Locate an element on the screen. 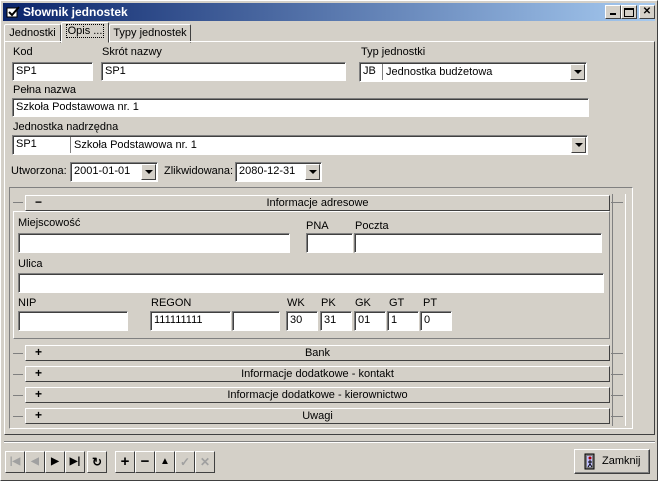 This screenshot has width=658, height=481. zlikwidowana-label: Zlikwidowana: is located at coordinates (199, 171).